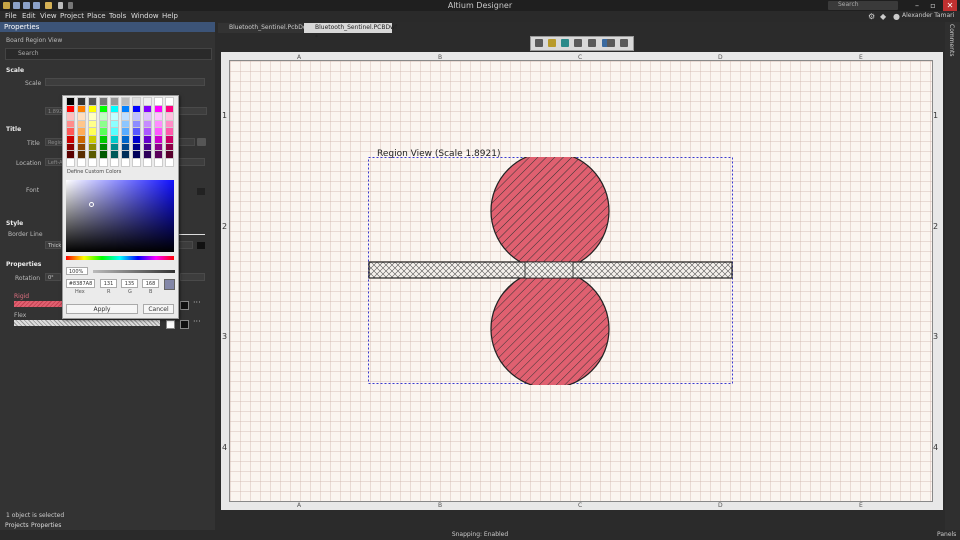 This screenshot has width=960, height=540. Describe the element at coordinates (550, 327) in the screenshot. I see `rigid-region-bottom` at that location.